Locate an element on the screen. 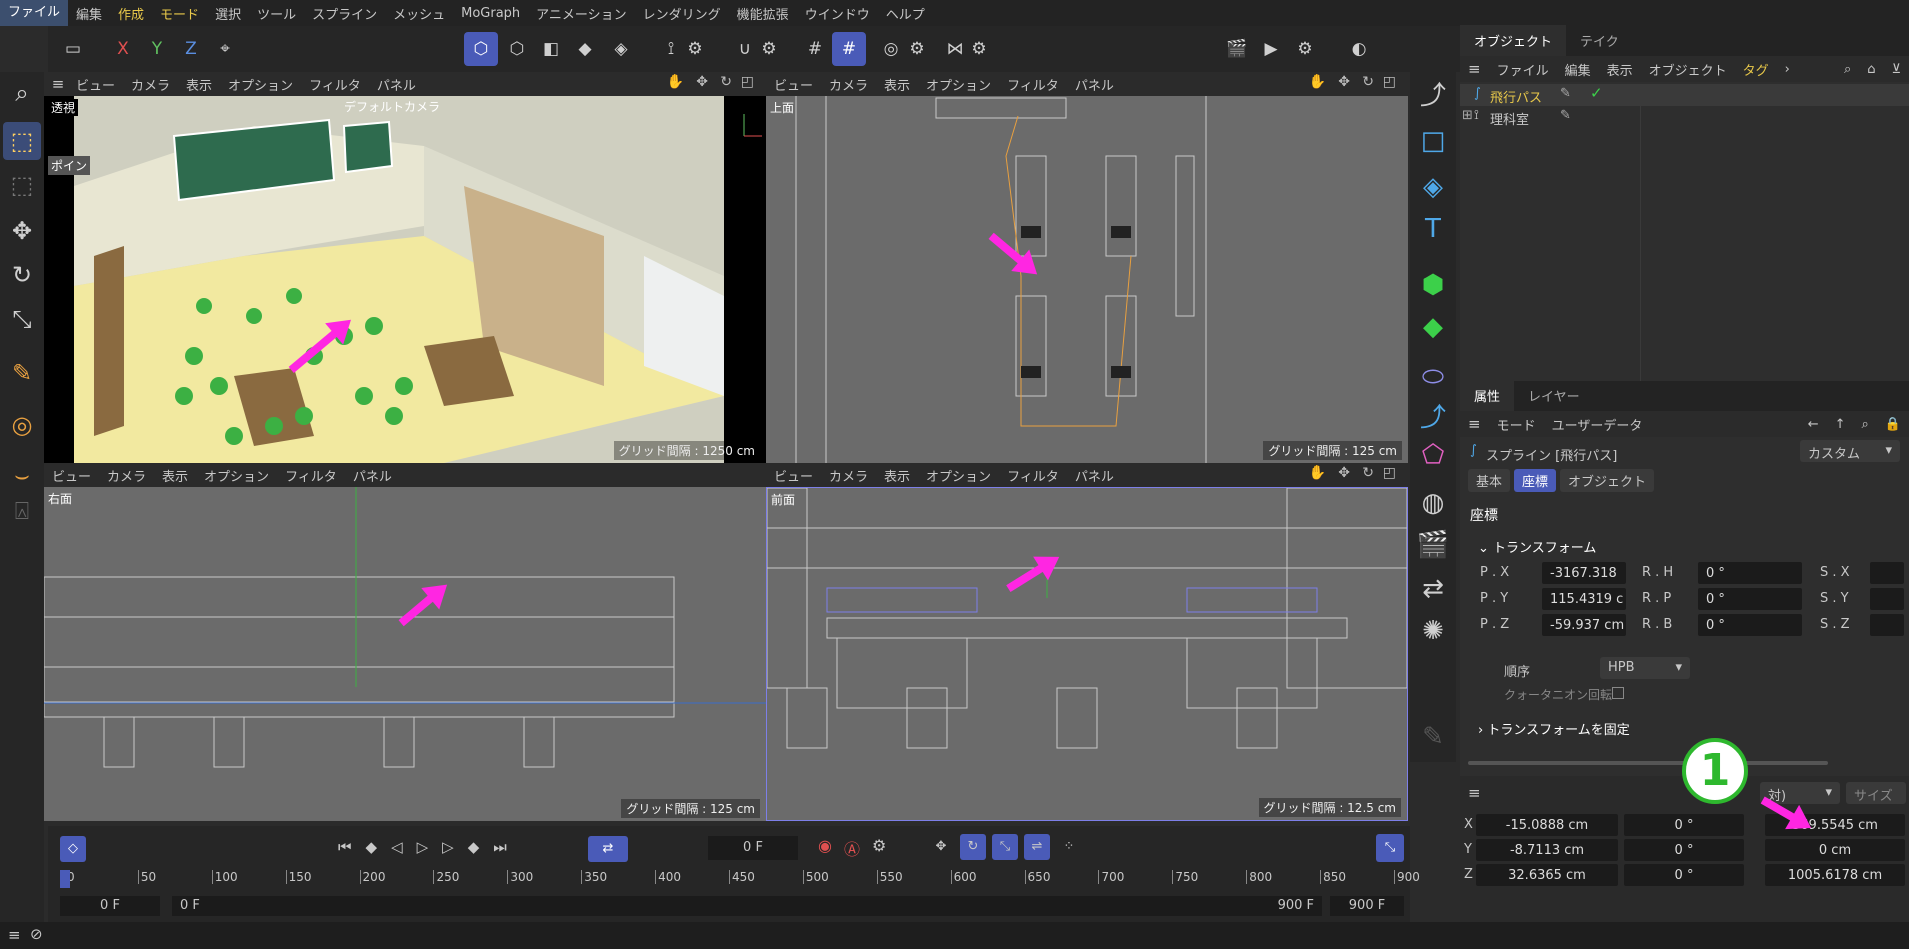 The width and height of the screenshot is (1909, 949). key-pla-icon: ⁘ is located at coordinates (1069, 847).